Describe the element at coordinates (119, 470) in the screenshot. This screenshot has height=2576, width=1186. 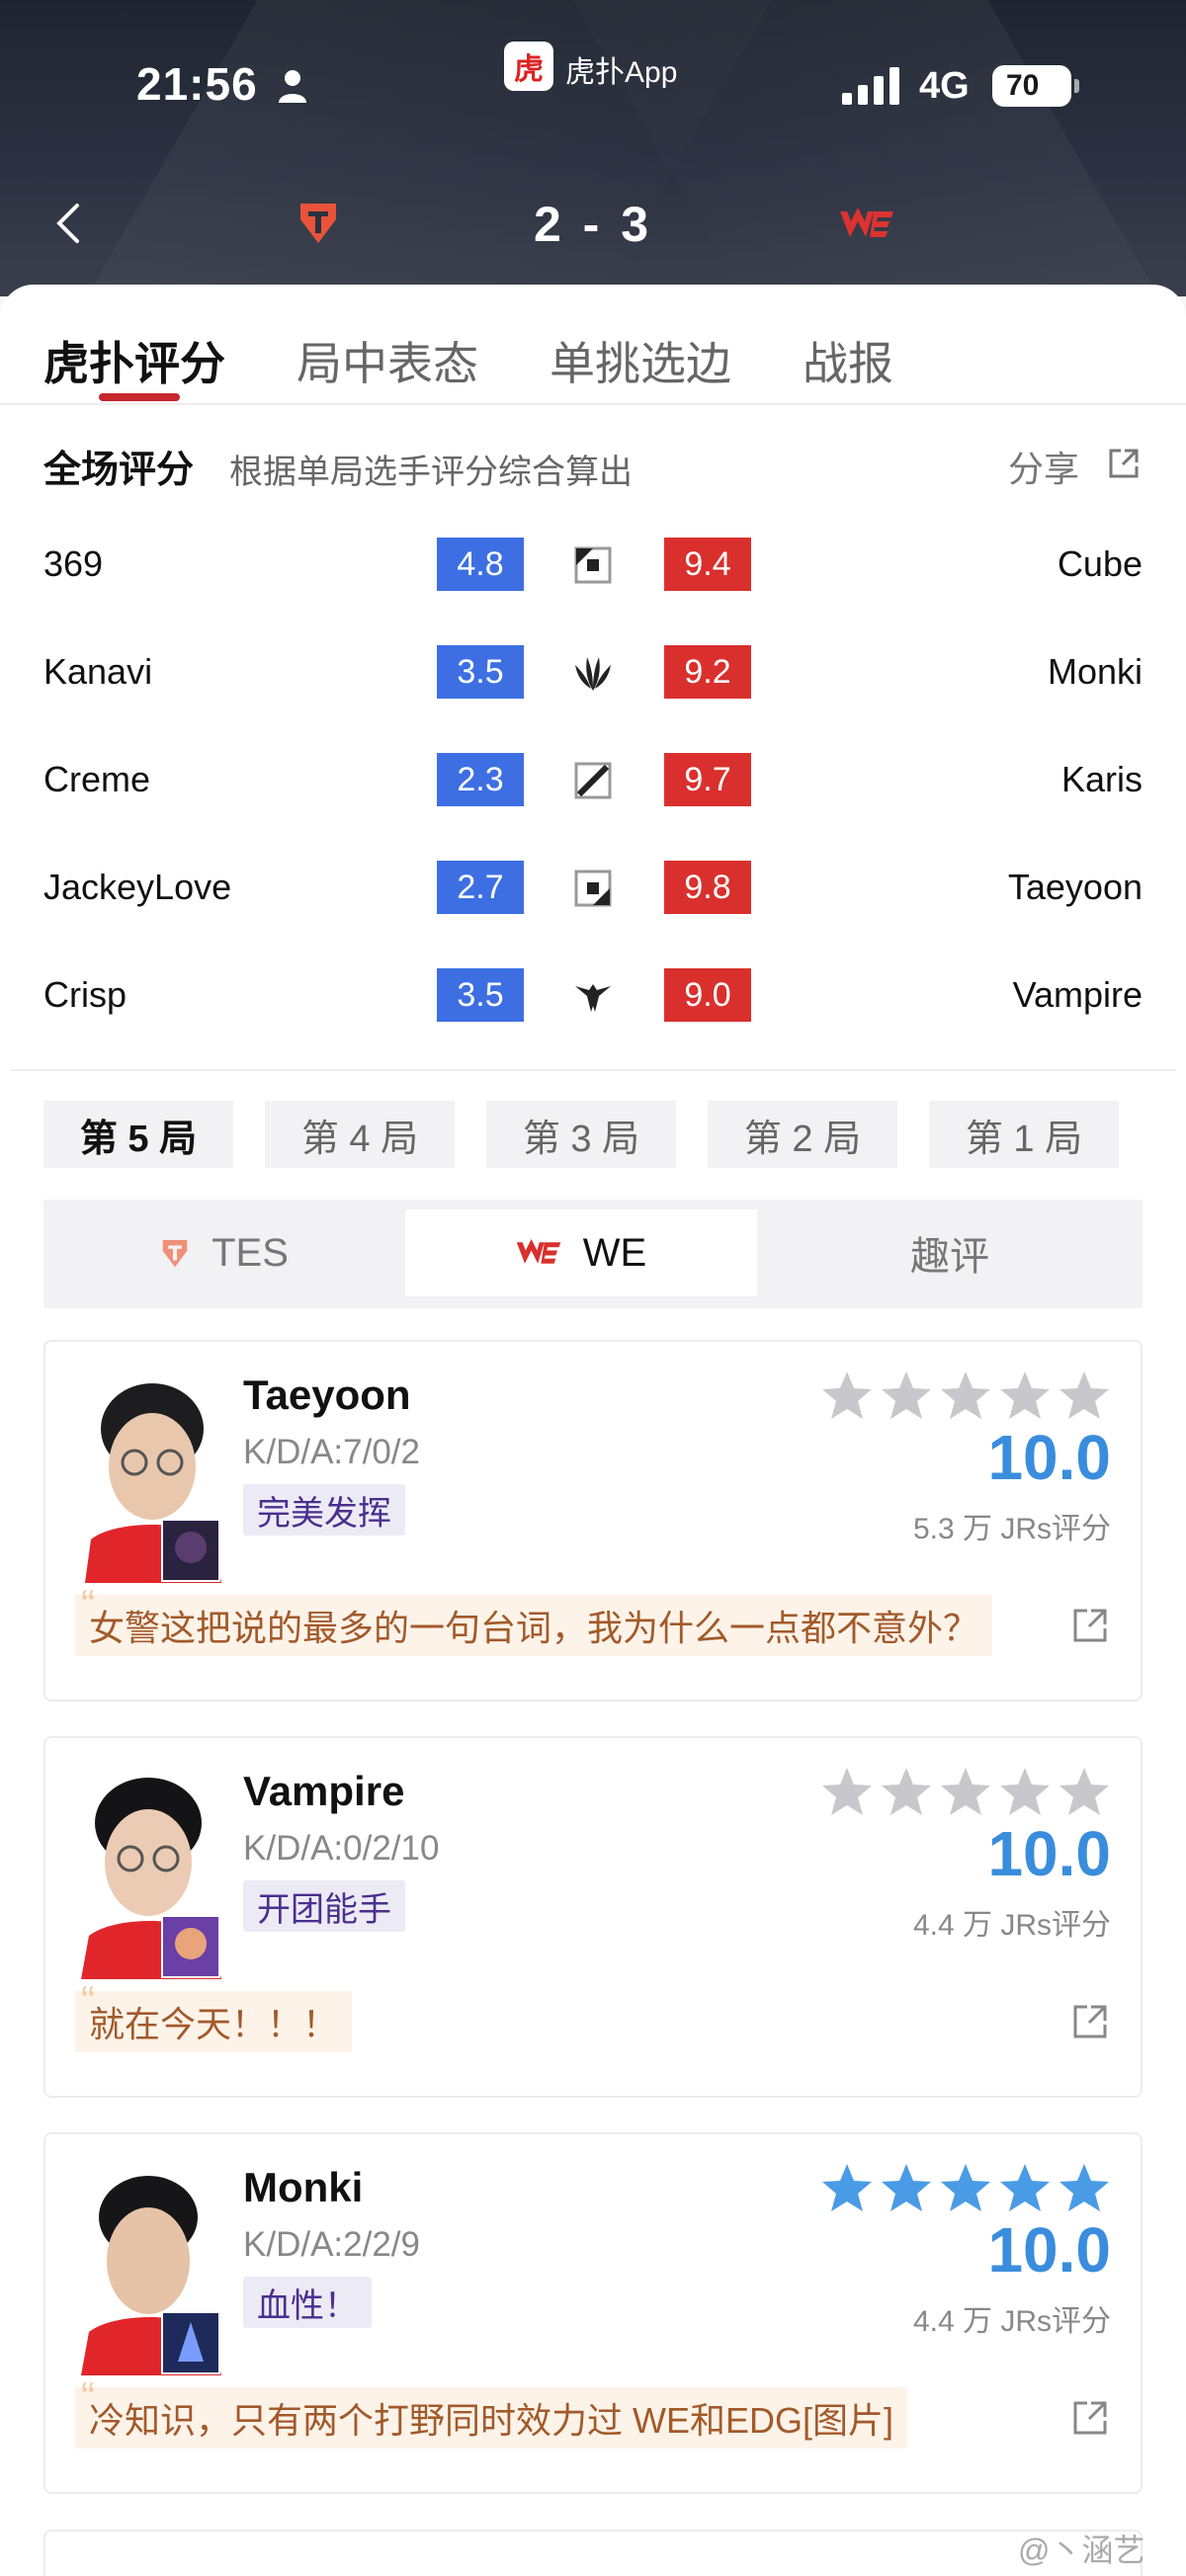
I see `overall-rating-title: 全场评分` at that location.